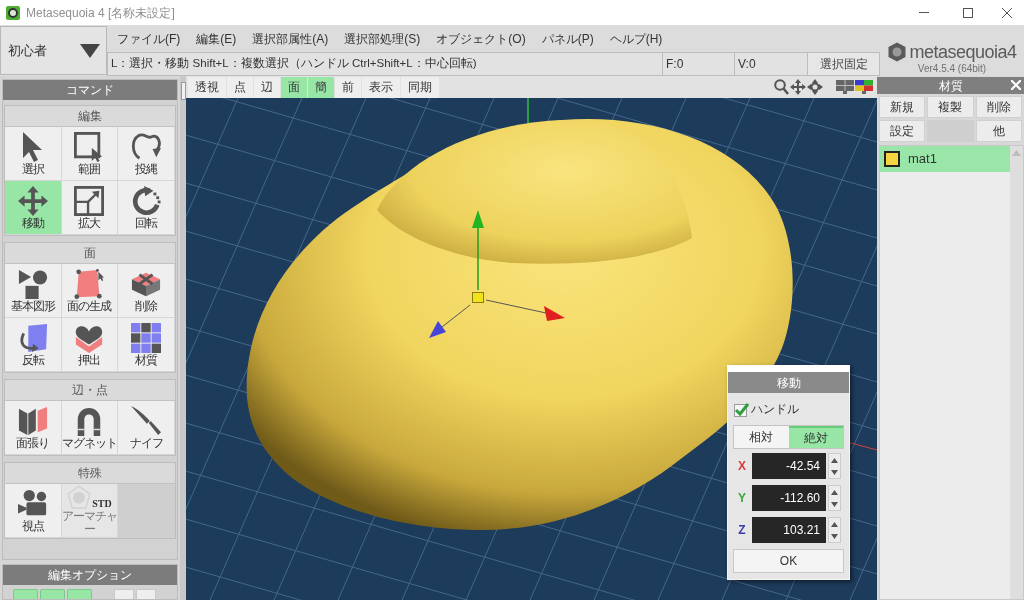 This screenshot has height=600, width=1024. Describe the element at coordinates (902, 107) in the screenshot. I see `panel-button: 新規` at that location.